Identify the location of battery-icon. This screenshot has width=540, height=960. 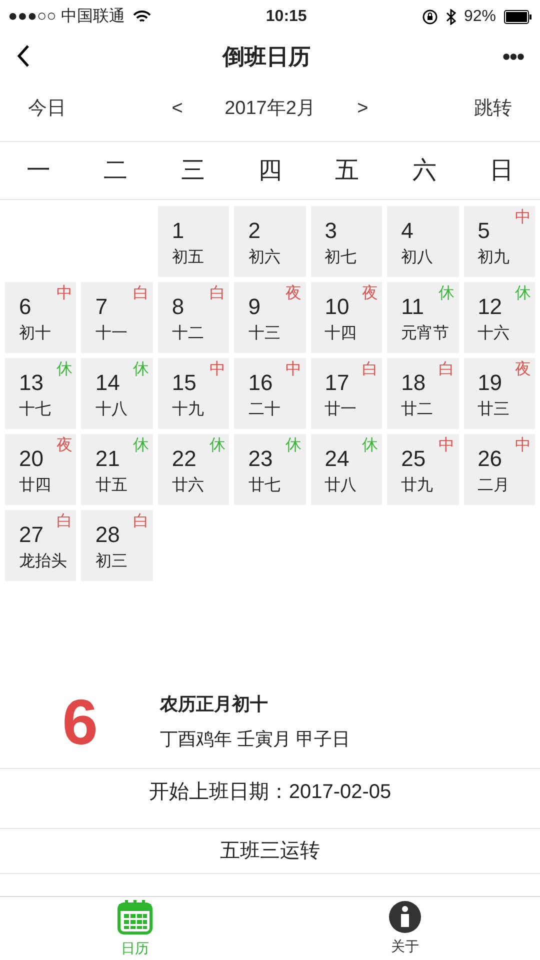
(518, 17).